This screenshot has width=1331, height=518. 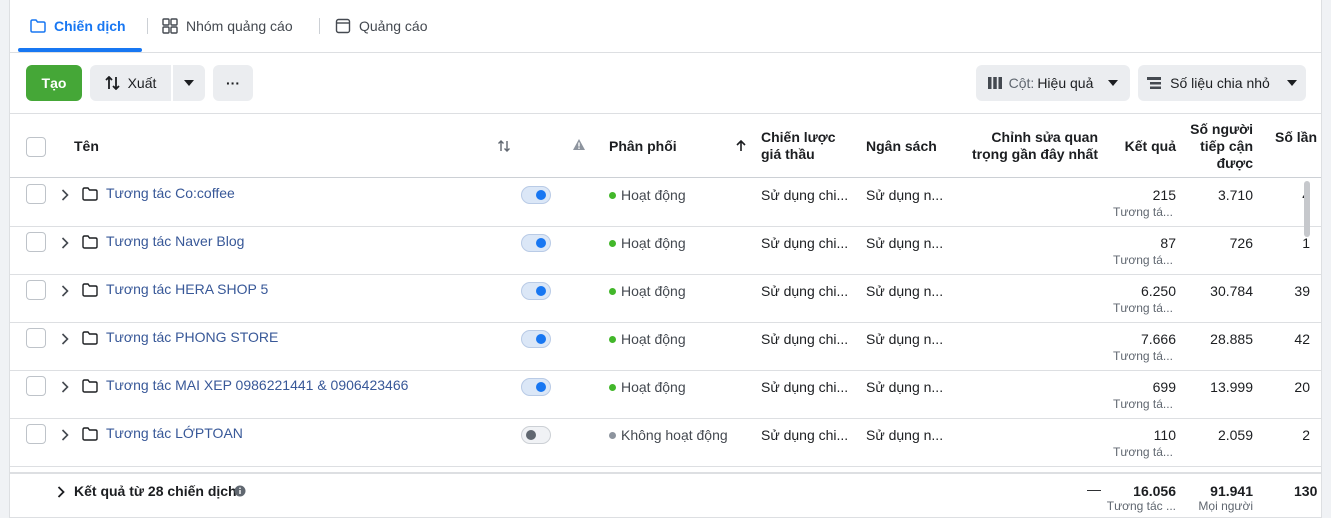 I want to click on column-header-delivery: Phân phối, so click(x=643, y=146).